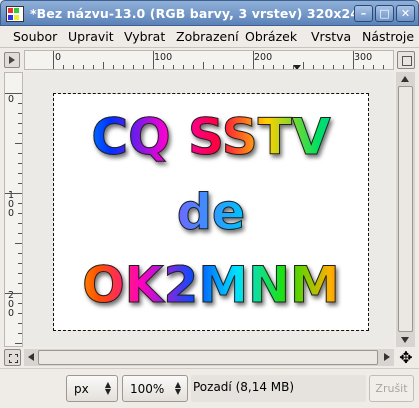  Describe the element at coordinates (363, 57) in the screenshot. I see `ruler-label: 300` at that location.